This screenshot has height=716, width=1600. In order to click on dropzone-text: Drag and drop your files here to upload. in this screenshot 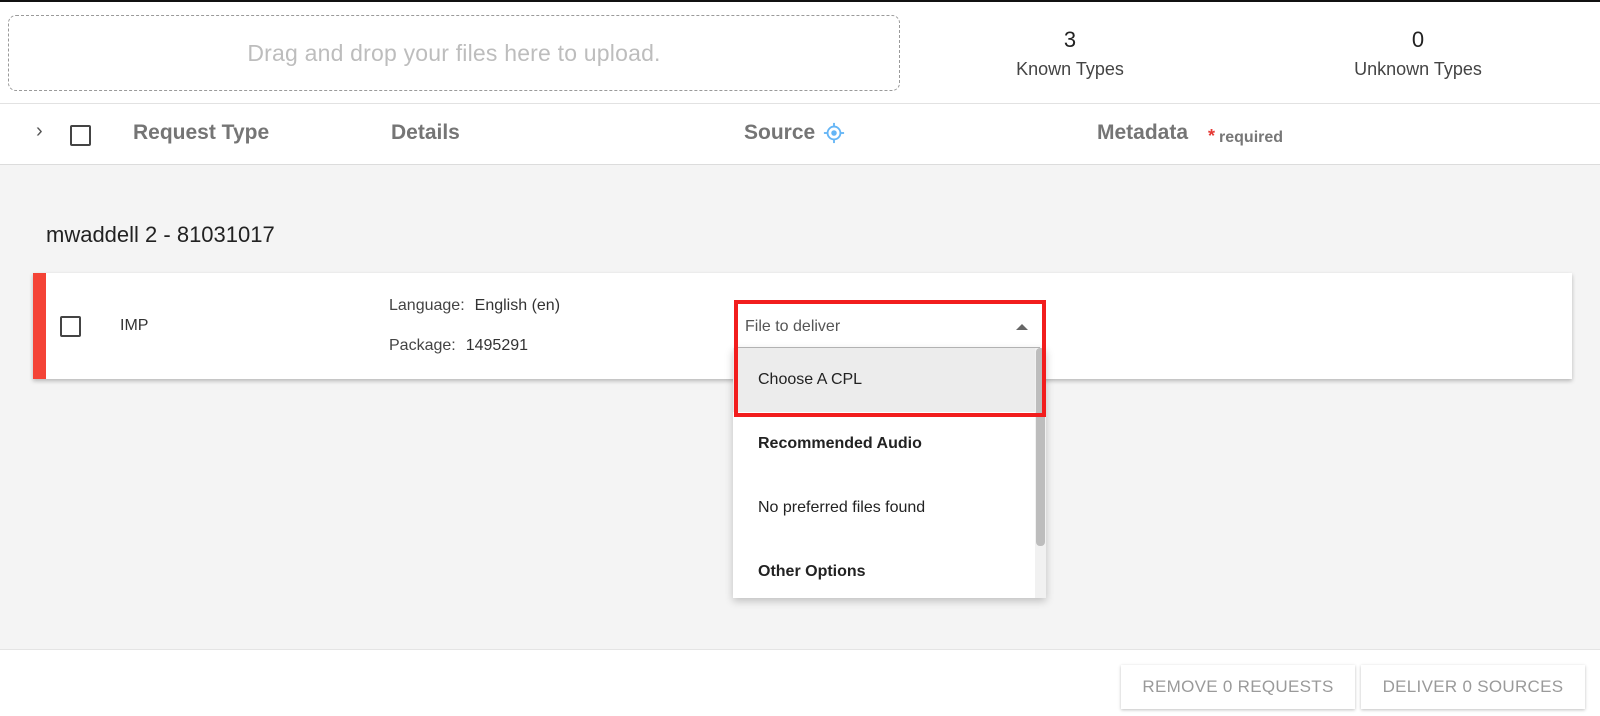, I will do `click(454, 52)`.